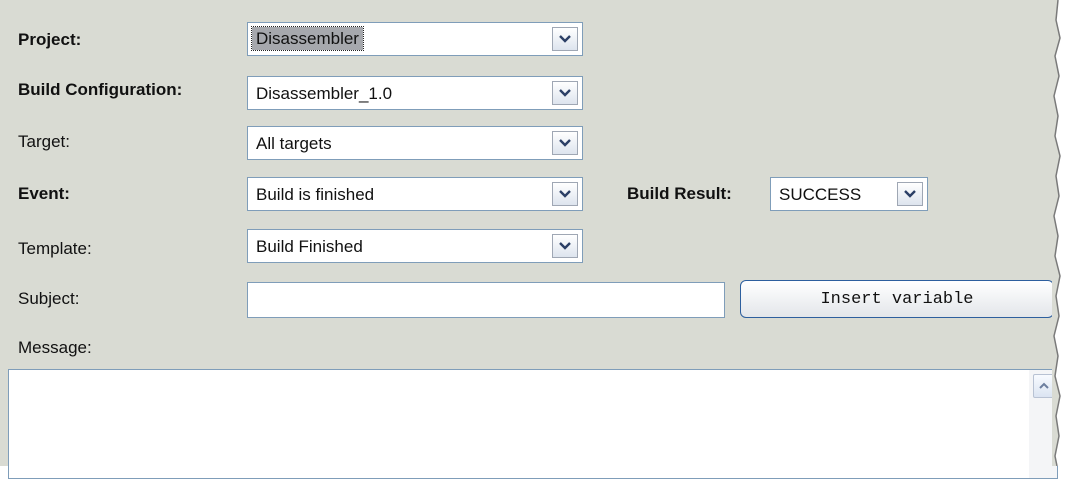 The image size is (1076, 479). Describe the element at coordinates (294, 143) in the screenshot. I see `target-select-value: All targets` at that location.